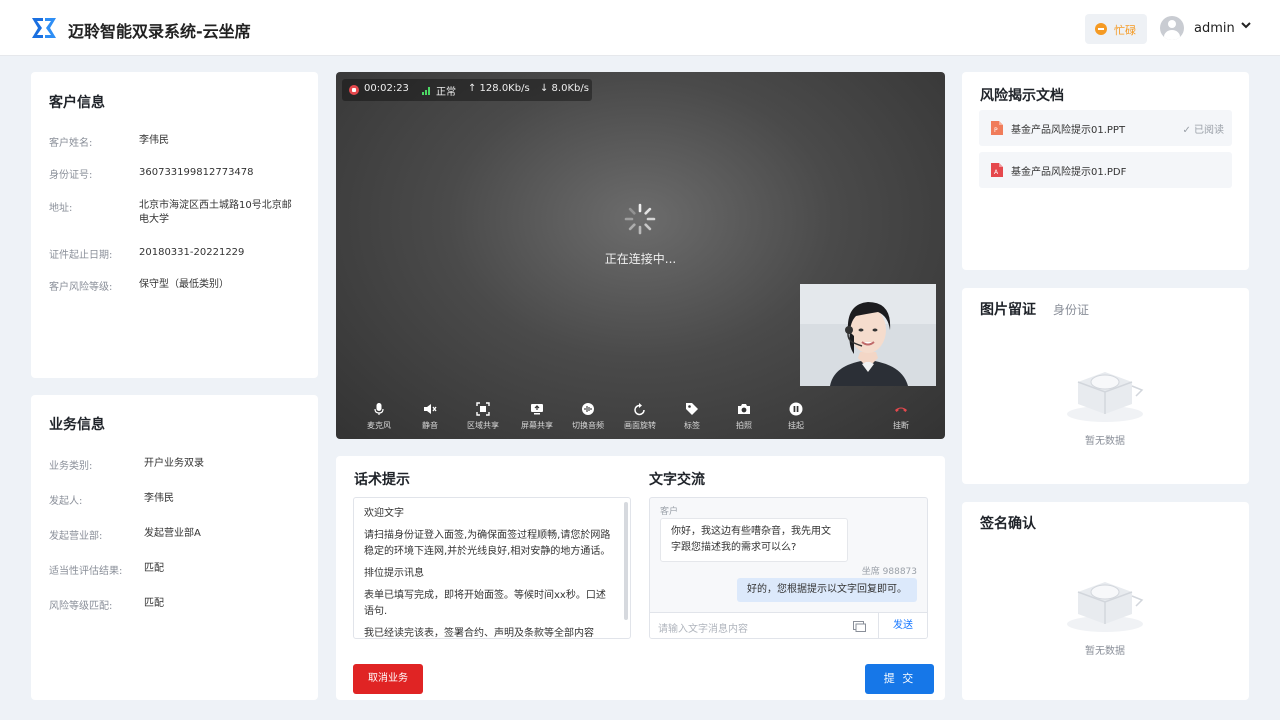 This screenshot has height=720, width=1280. What do you see at coordinates (588, 416) in the screenshot?
I see `audio-switch-button: 切换音频` at bounding box center [588, 416].